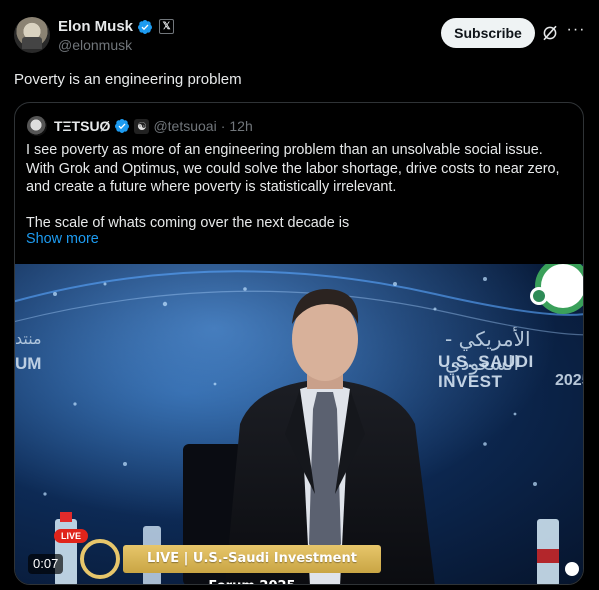 This screenshot has width=599, height=590. What do you see at coordinates (299, 36) in the screenshot?
I see `tweet-header: Elon Musk 𝕏 @elonmusk Subscribe ···` at bounding box center [299, 36].